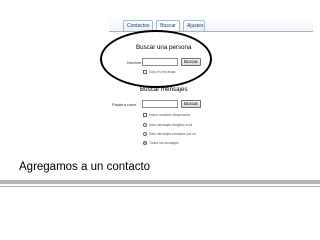 This screenshot has width=320, height=240. What do you see at coordinates (211, 24) in the screenshot?
I see `tab-bar: Contactos Buscar Ajustes` at bounding box center [211, 24].